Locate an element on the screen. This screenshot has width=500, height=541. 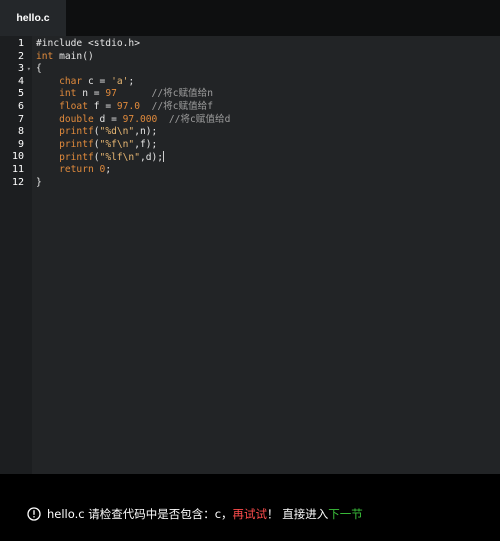
code-token: d = is located at coordinates (108, 119).